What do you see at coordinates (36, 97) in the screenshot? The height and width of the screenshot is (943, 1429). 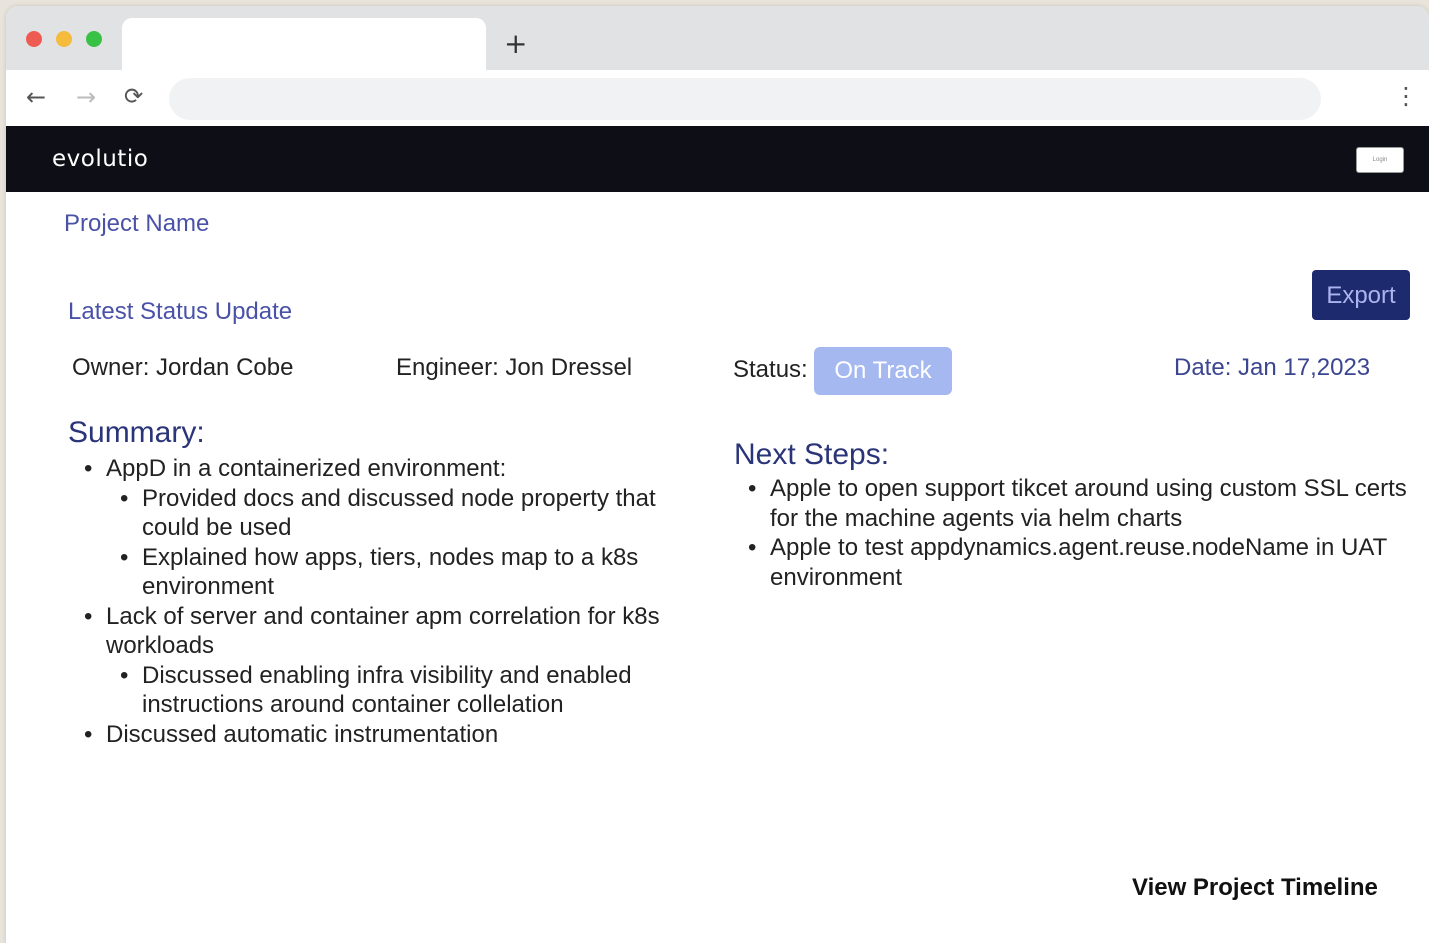 I see `back-arrow-icon: ←` at bounding box center [36, 97].